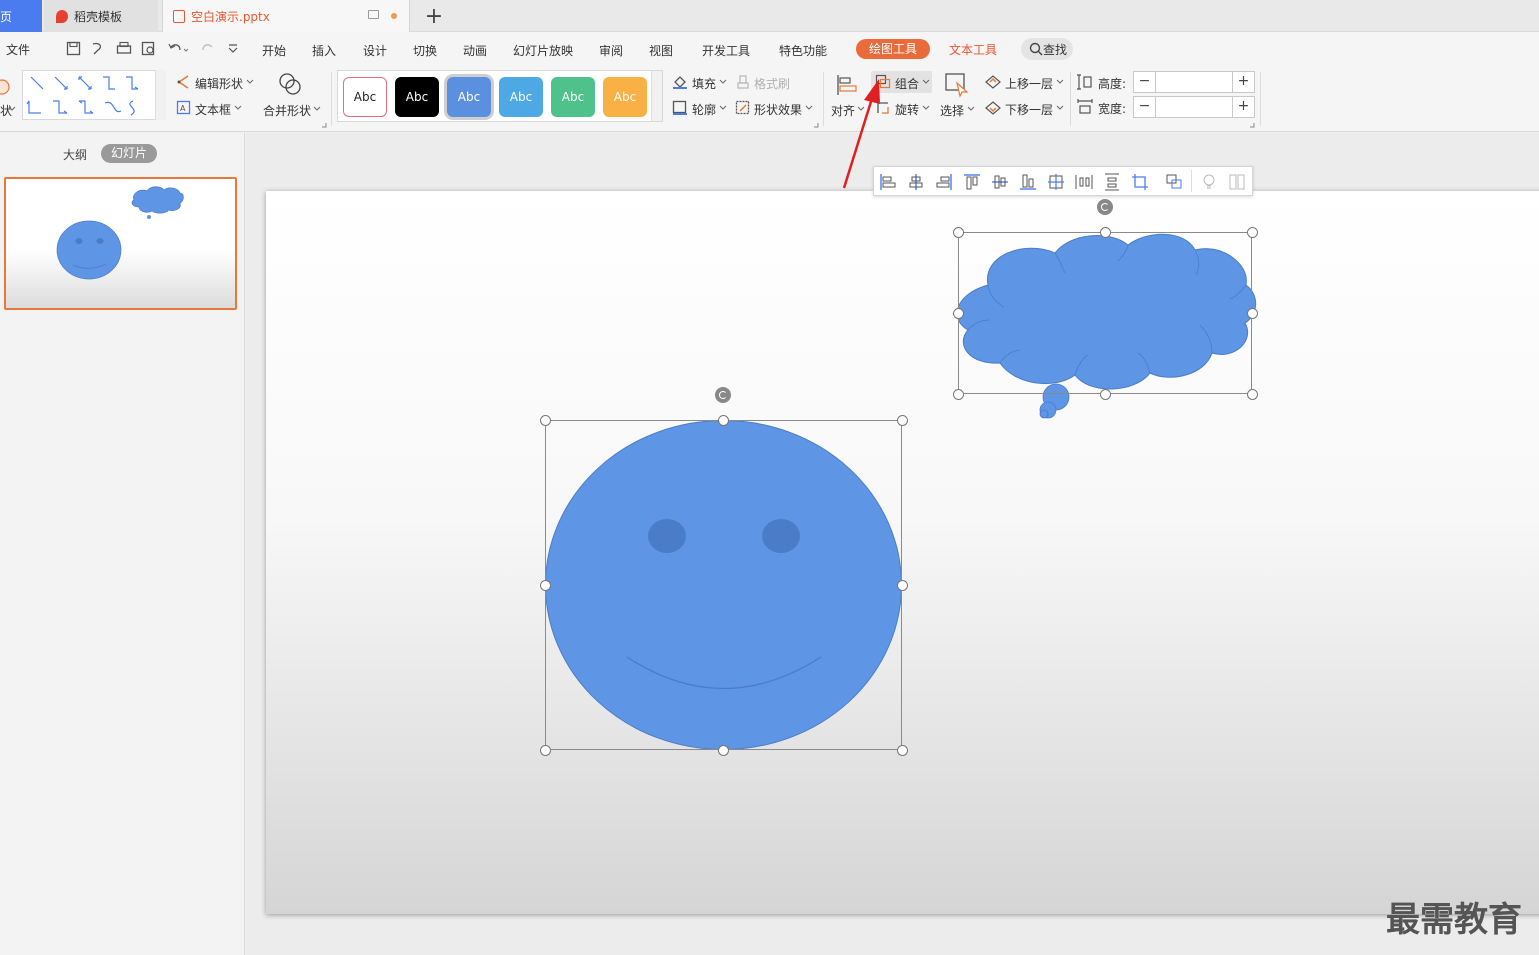 The image size is (1539, 955). What do you see at coordinates (1145, 82) in the screenshot?
I see `height-decrement-button: −` at bounding box center [1145, 82].